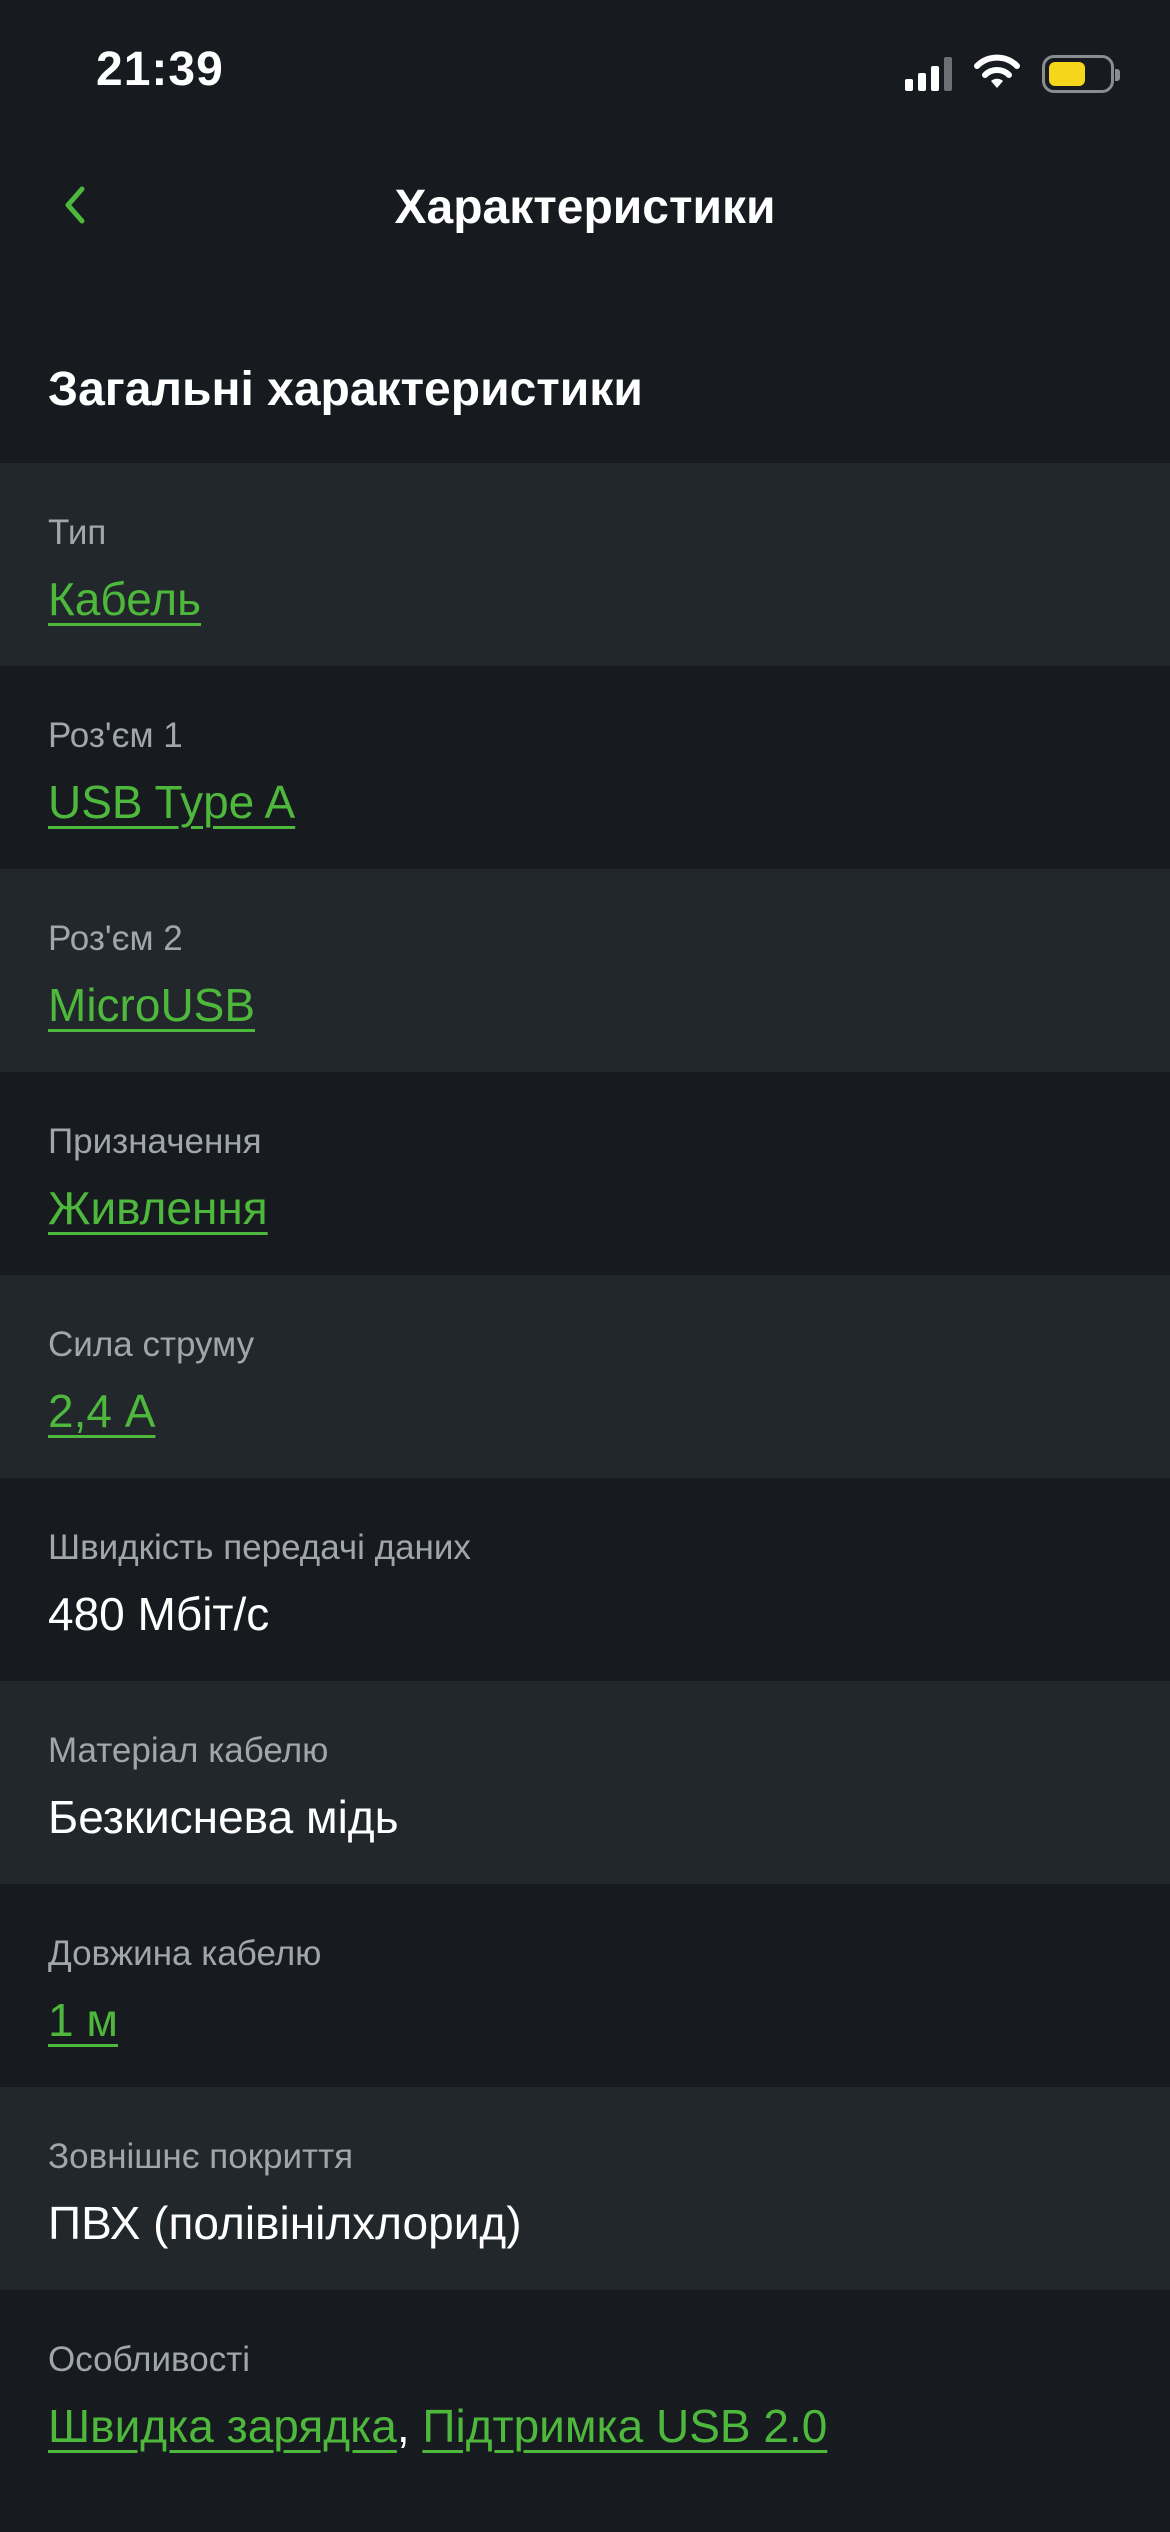 The height and width of the screenshot is (2532, 1170). I want to click on spec-value-link: MicroUSB, so click(151, 1005).